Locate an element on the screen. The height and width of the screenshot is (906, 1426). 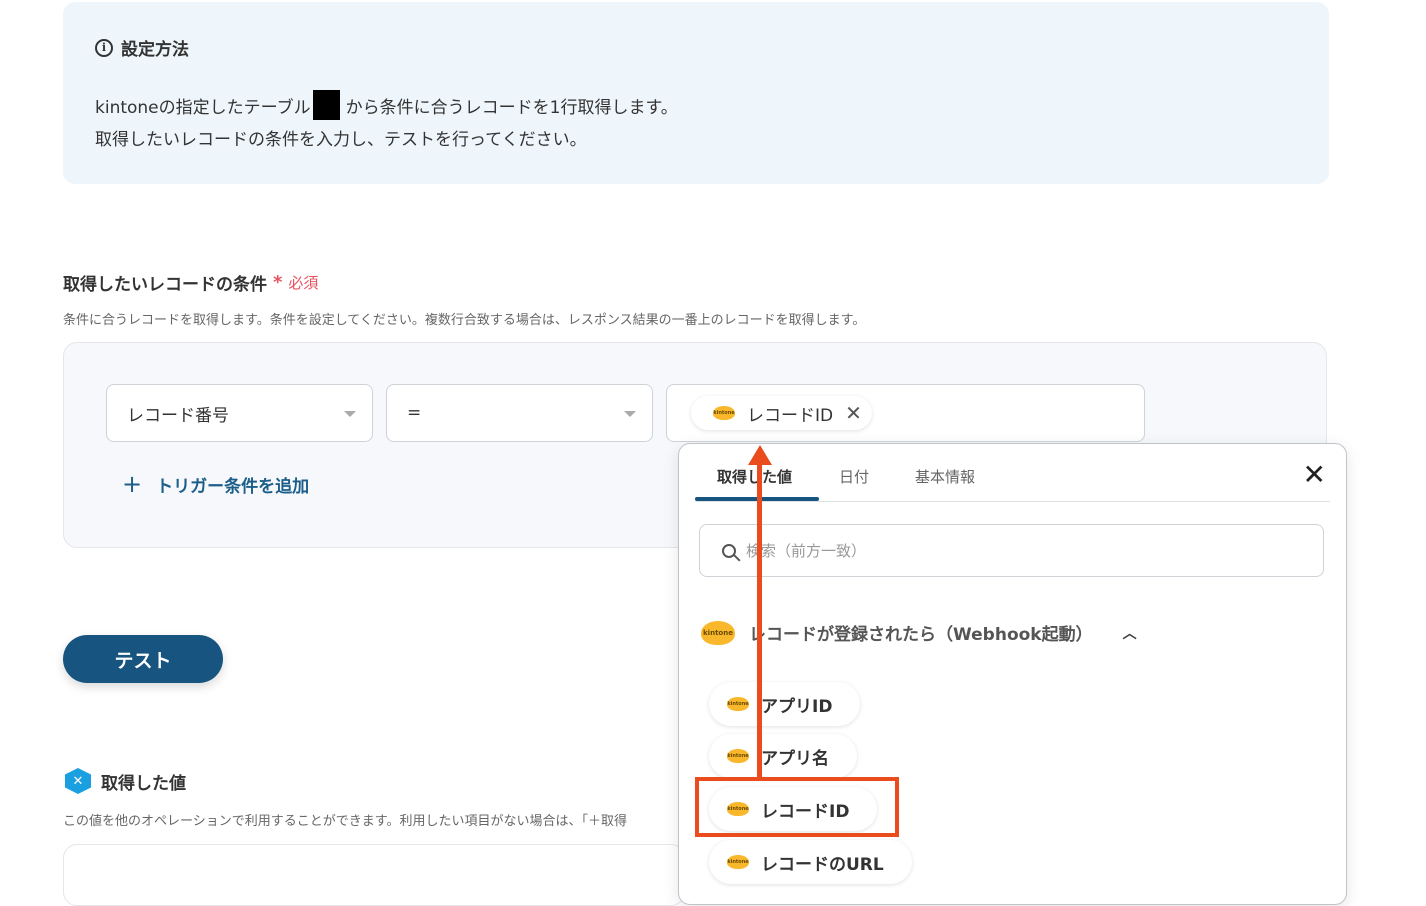
setup-info-title: 設定方法 is located at coordinates (155, 50).